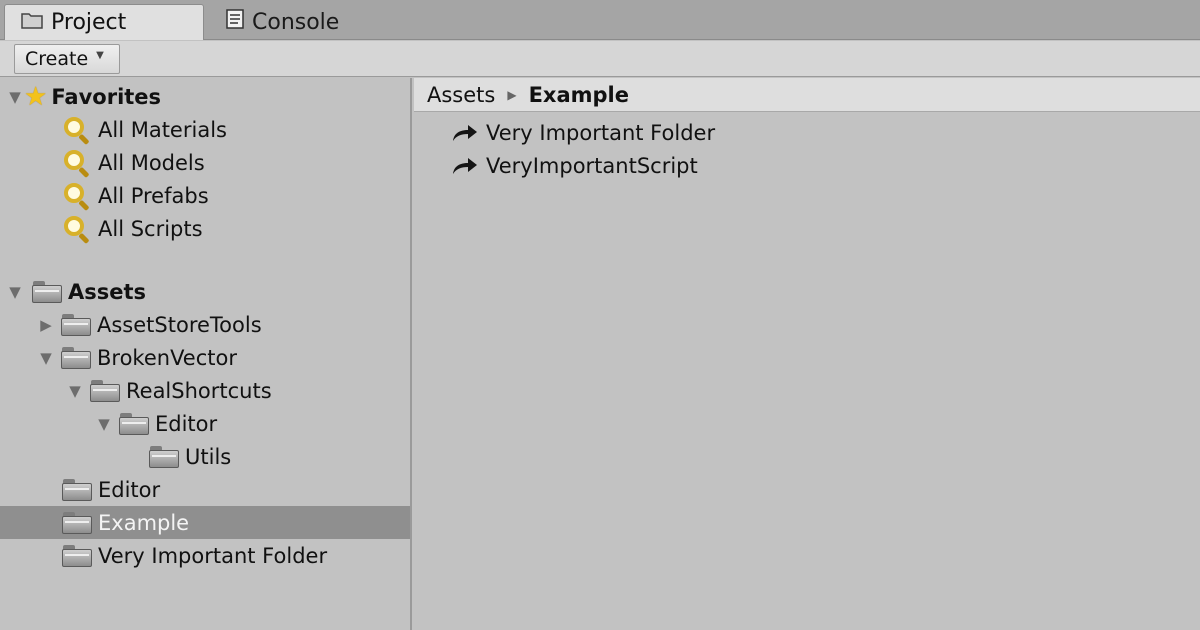 Image resolution: width=1200 pixels, height=630 pixels. What do you see at coordinates (106, 96) in the screenshot?
I see `favorites-label: Favorites` at bounding box center [106, 96].